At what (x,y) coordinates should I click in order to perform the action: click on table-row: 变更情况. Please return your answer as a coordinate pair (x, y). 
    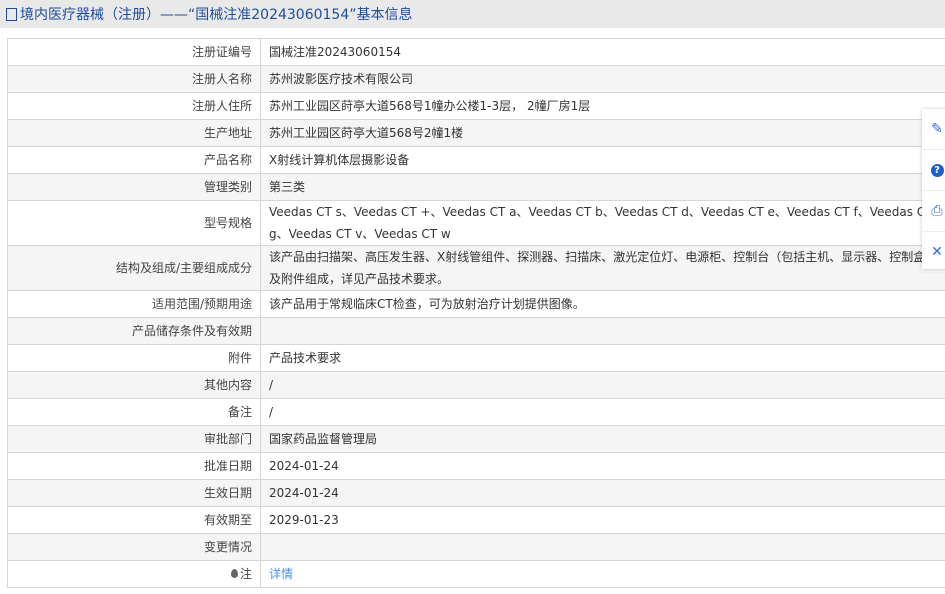
    Looking at the image, I should click on (476, 547).